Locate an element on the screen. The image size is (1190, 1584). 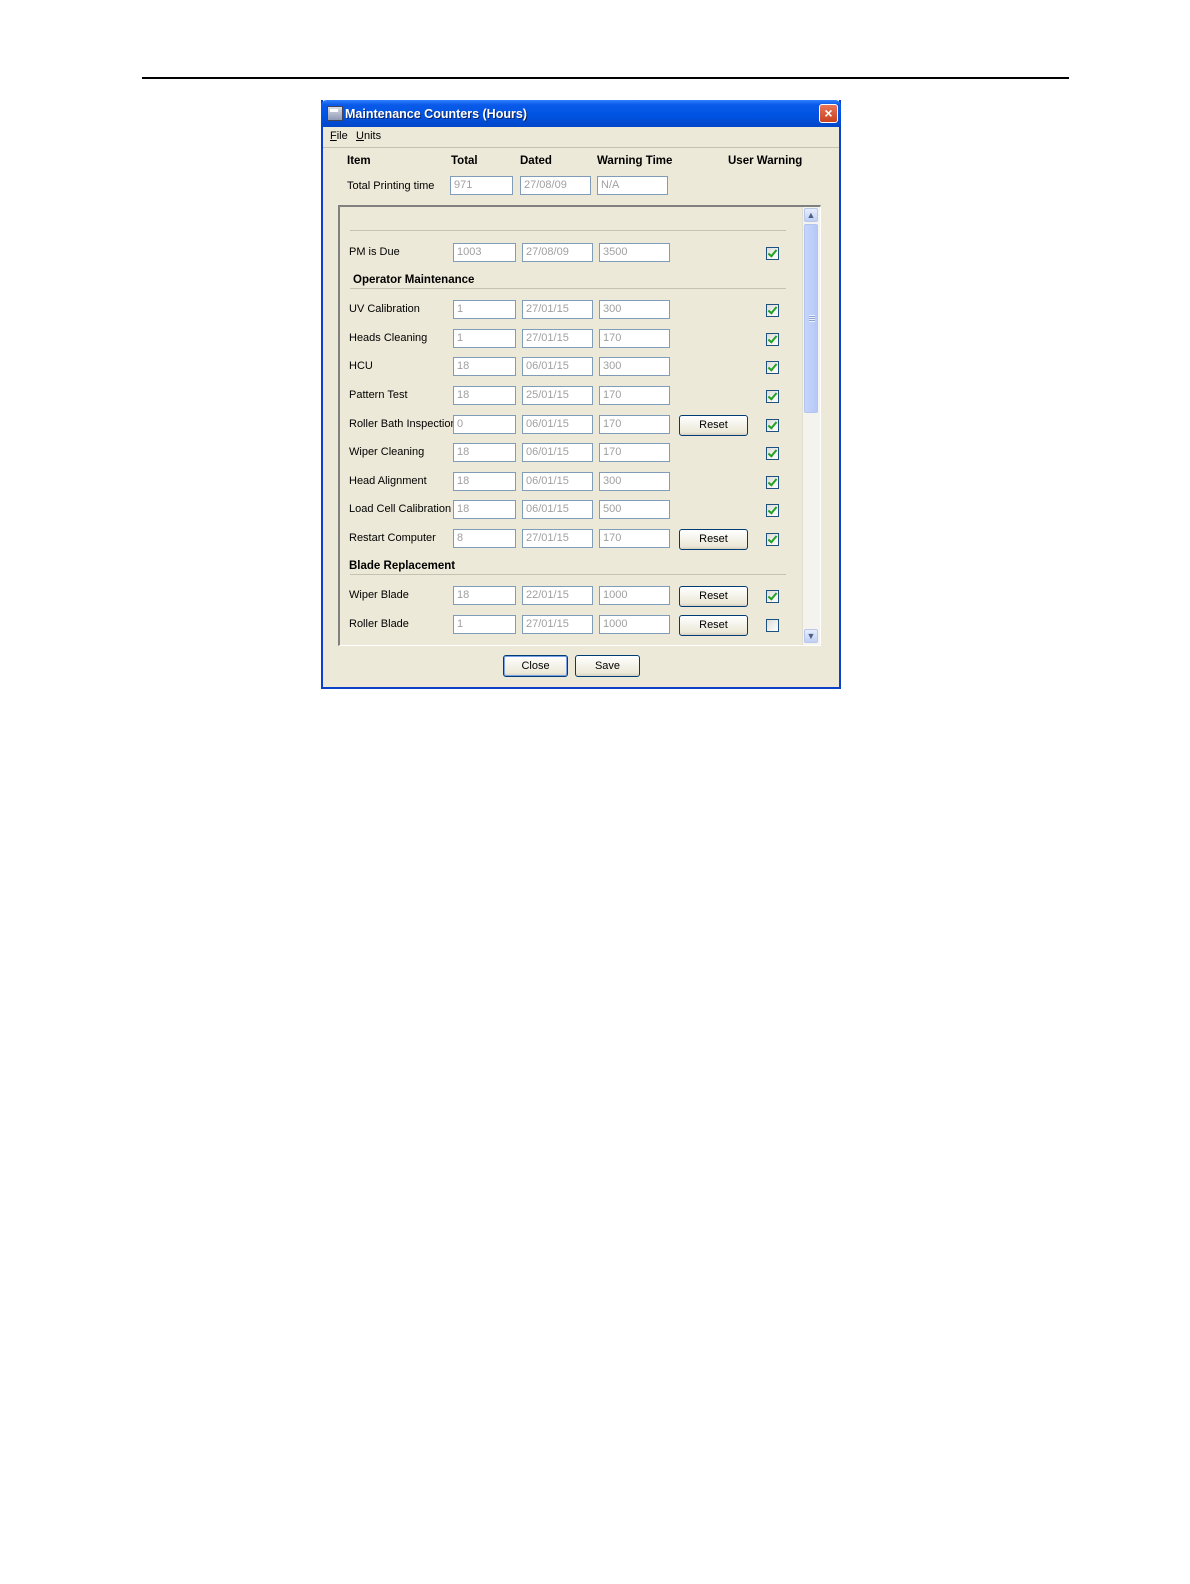
row-label-wiper-cleaning: Wiper Cleaning is located at coordinates (387, 452).